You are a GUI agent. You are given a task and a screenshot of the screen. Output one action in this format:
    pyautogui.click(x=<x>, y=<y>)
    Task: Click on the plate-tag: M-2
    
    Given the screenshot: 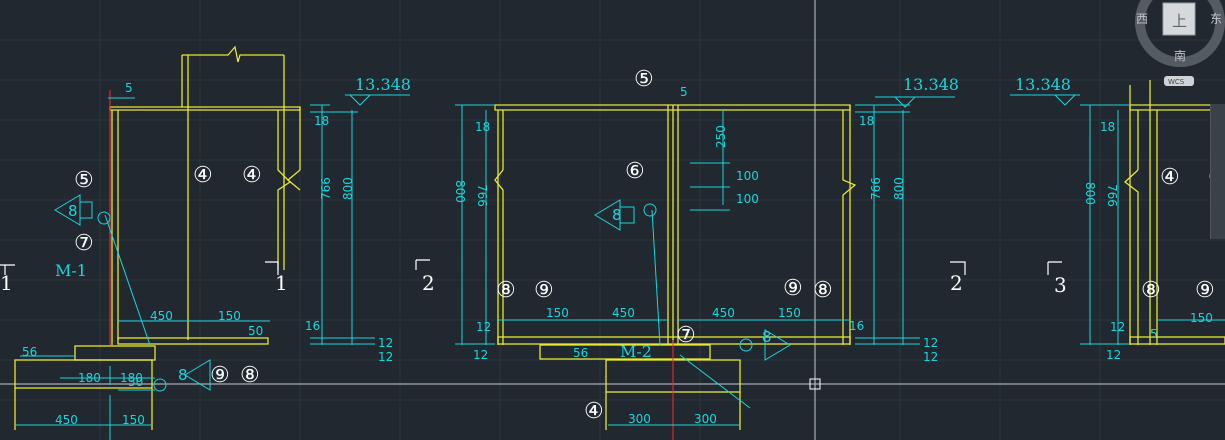 What is the action you would take?
    pyautogui.click(x=636, y=351)
    